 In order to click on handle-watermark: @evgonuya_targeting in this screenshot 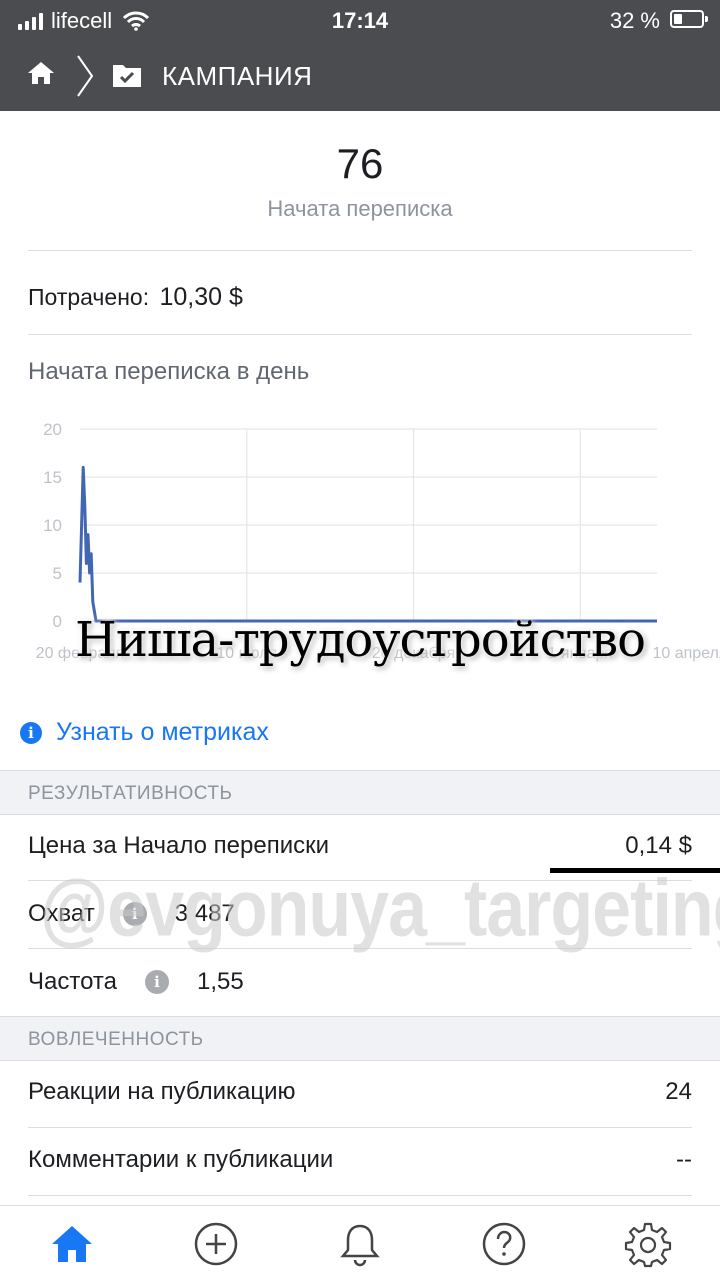, I will do `click(380, 908)`.